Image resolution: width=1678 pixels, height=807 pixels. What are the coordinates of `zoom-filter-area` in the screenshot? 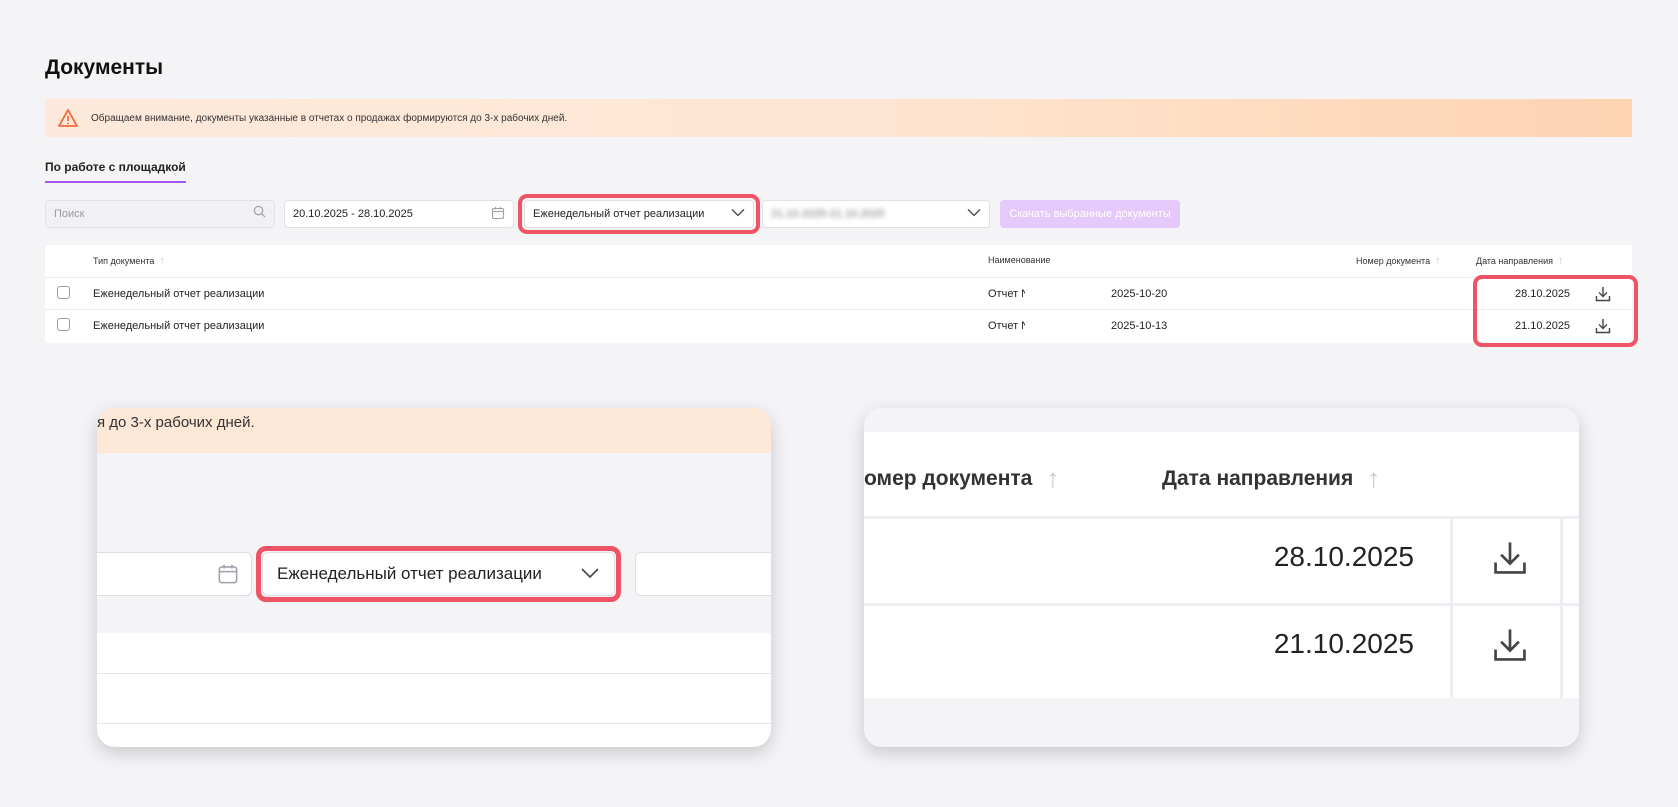 It's located at (434, 543).